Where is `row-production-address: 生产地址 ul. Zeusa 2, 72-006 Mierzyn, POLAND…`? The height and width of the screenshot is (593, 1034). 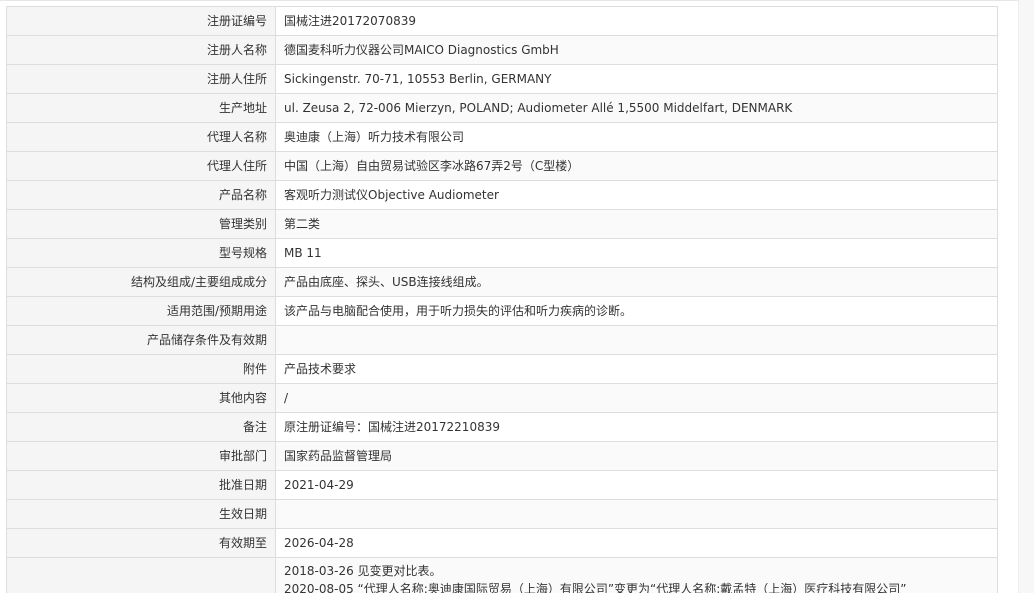 row-production-address: 生产地址 ul. Zeusa 2, 72-006 Mierzyn, POLAND… is located at coordinates (502, 108).